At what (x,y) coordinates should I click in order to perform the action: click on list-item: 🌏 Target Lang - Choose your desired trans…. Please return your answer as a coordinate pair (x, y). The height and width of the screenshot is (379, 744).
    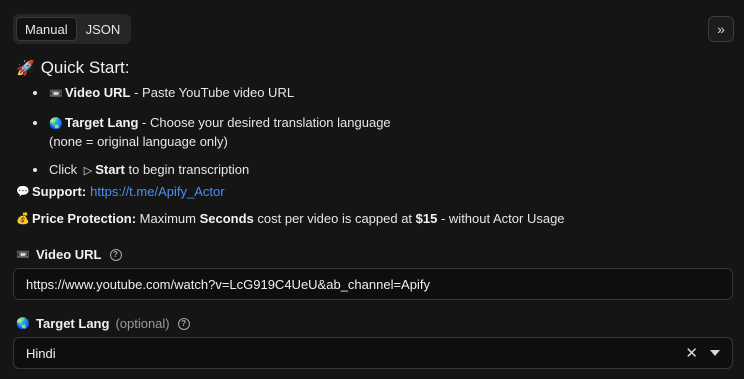
    Looking at the image, I should click on (313, 132).